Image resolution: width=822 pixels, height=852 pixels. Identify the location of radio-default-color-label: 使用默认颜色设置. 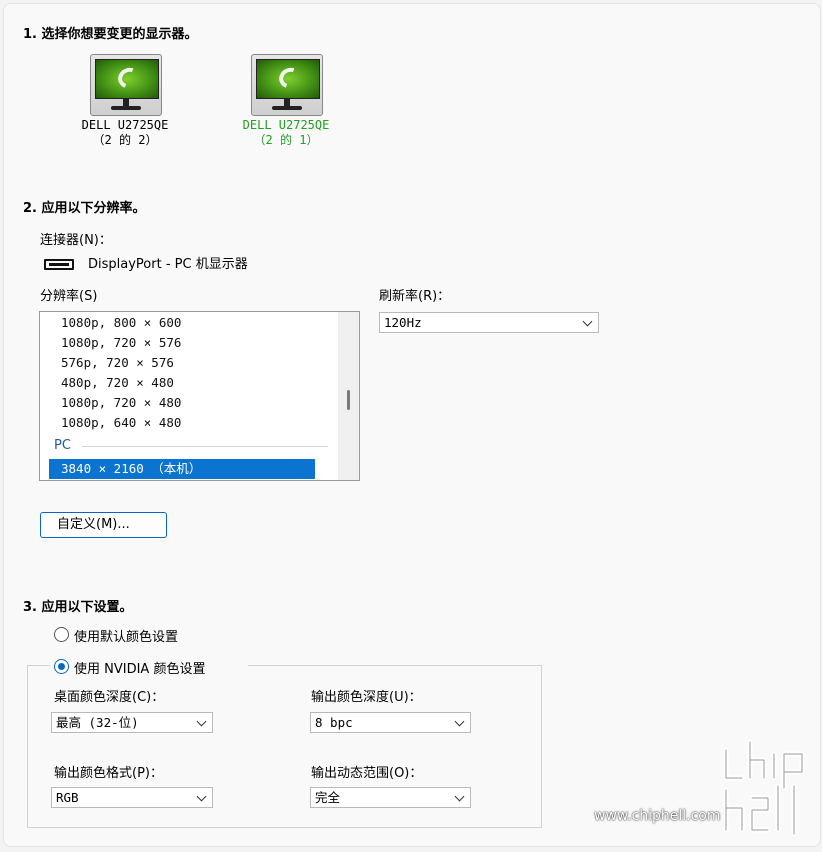
(126, 635).